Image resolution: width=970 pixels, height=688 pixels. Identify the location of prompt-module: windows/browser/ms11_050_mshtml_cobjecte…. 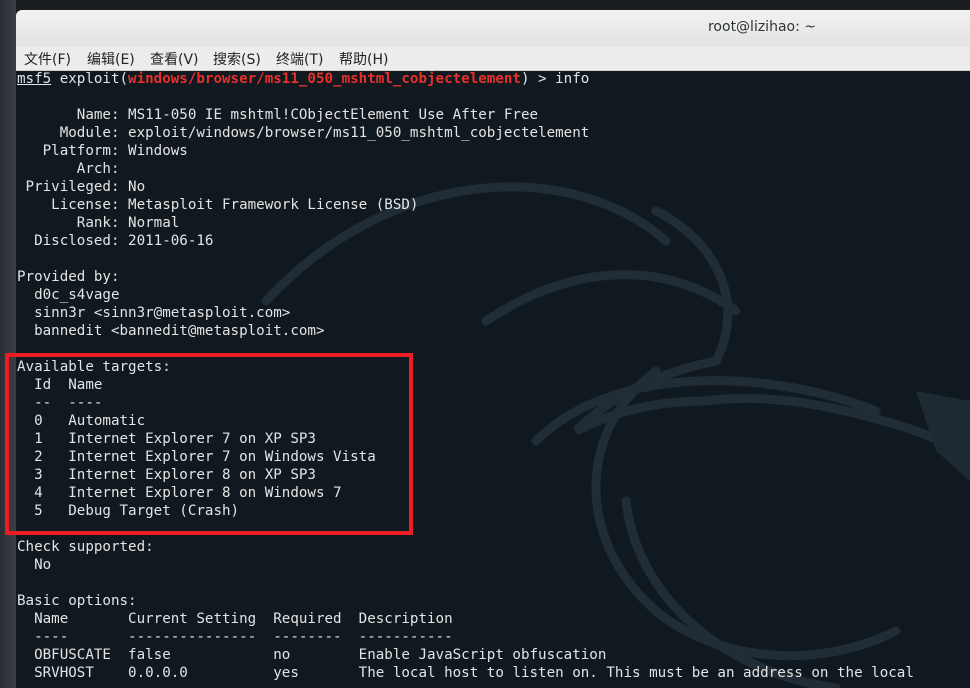
(324, 79).